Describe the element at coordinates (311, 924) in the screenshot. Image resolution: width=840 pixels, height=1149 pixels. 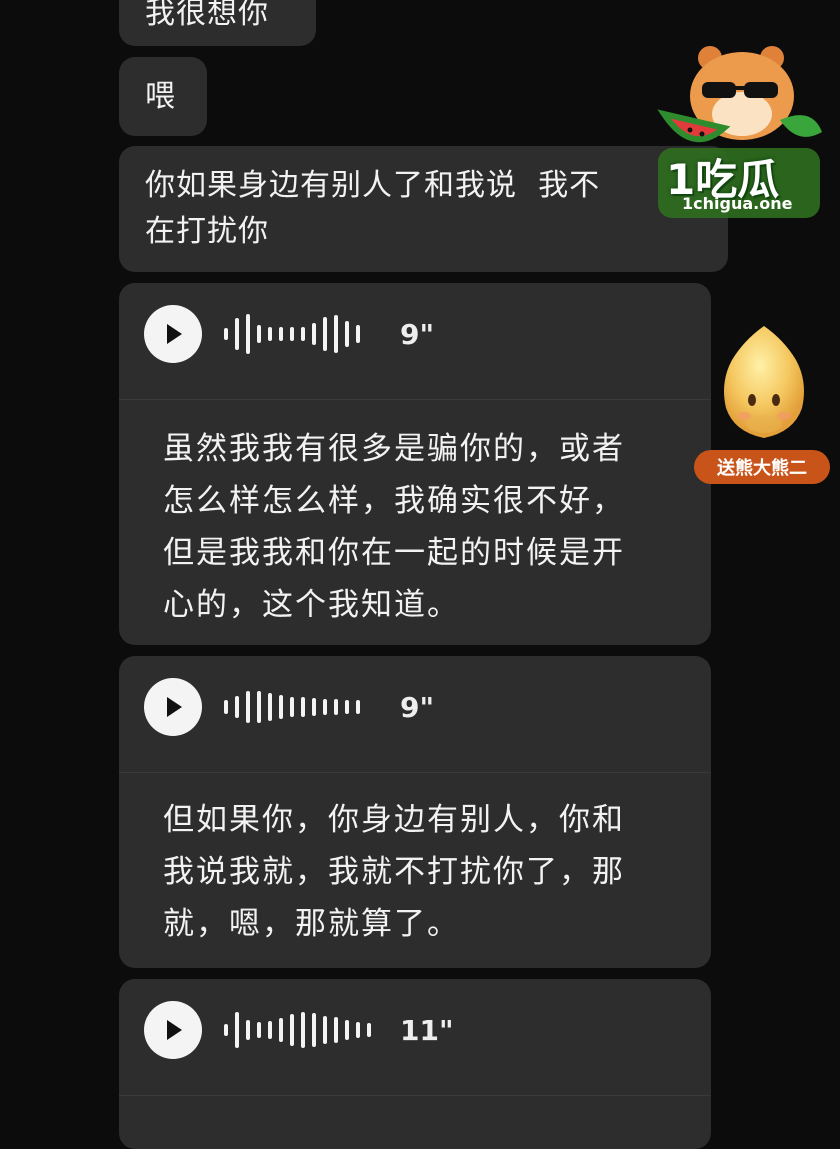
I see `transcript-line: 就，嗯，那就算了。` at that location.